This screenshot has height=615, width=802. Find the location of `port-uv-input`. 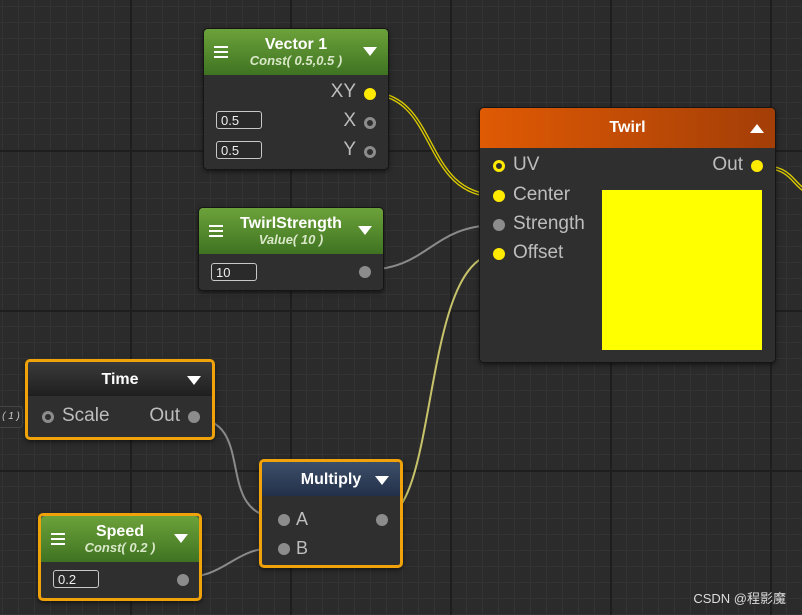

port-uv-input is located at coordinates (499, 166).